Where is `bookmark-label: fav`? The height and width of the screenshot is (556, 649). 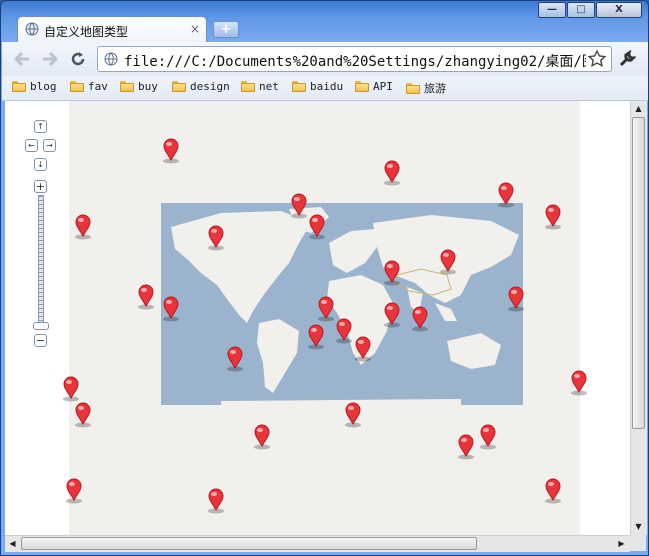 bookmark-label: fav is located at coordinates (98, 86).